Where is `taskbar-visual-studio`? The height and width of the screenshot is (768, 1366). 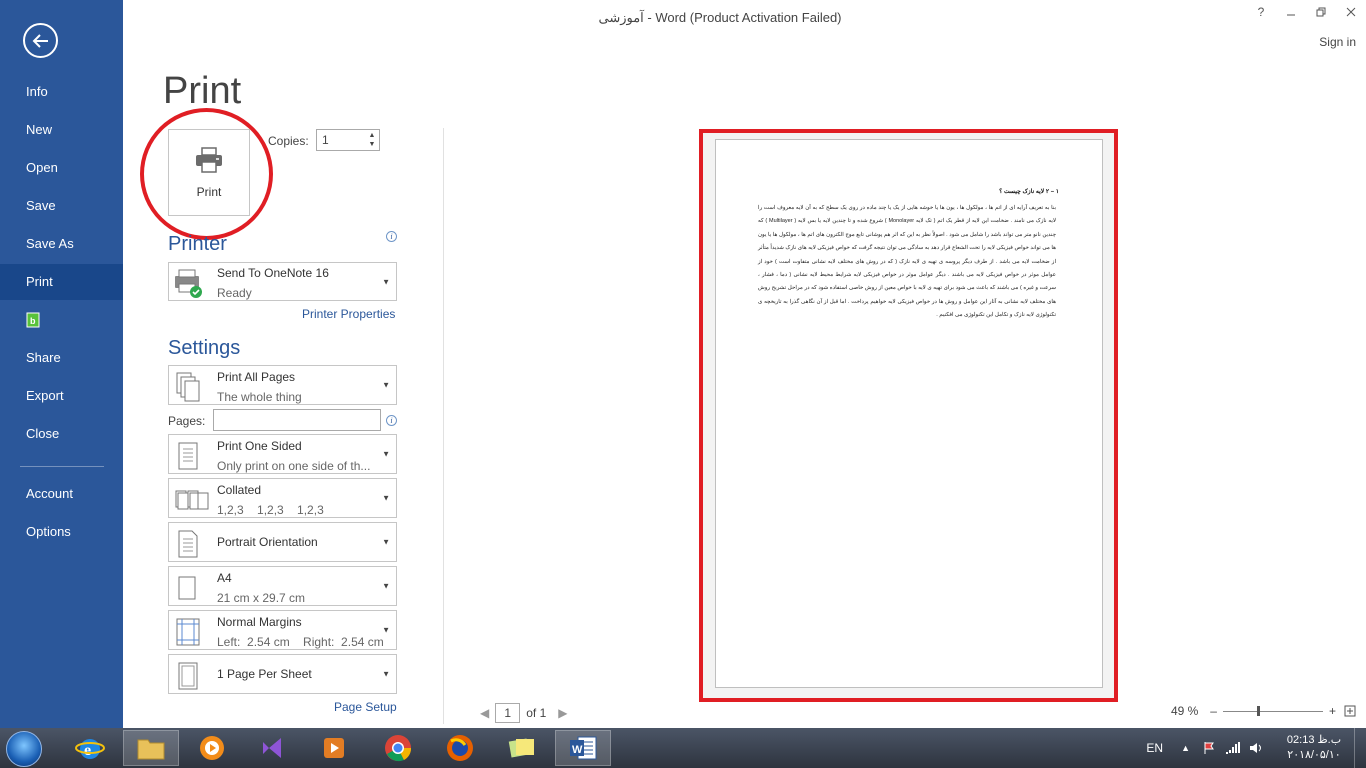
taskbar-visual-studio is located at coordinates (273, 748).